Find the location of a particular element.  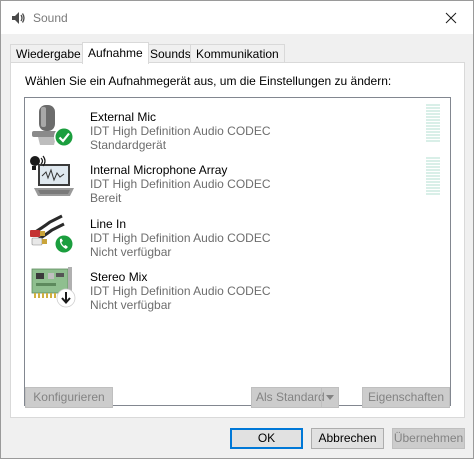

window-title: Sound is located at coordinates (50, 18).